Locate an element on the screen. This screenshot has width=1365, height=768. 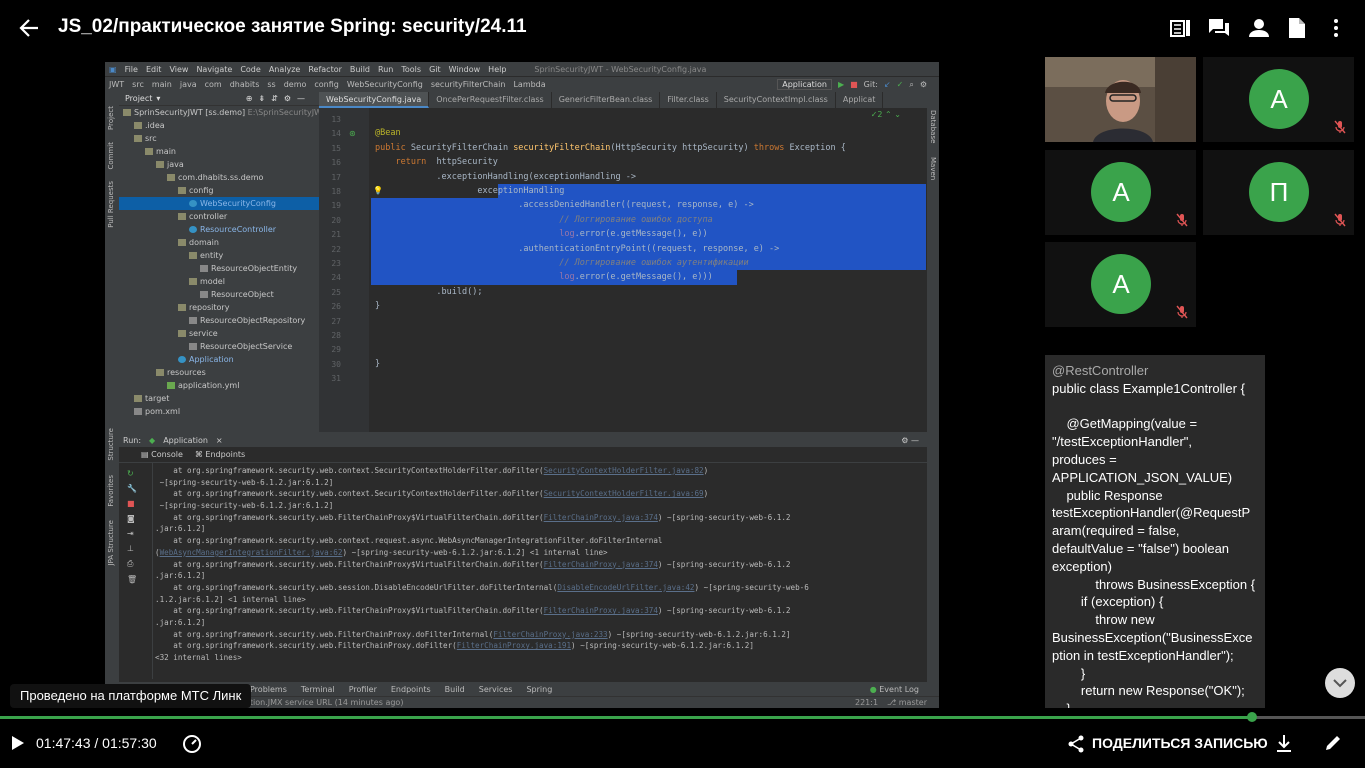
progress-knob is located at coordinates (1251, 717).